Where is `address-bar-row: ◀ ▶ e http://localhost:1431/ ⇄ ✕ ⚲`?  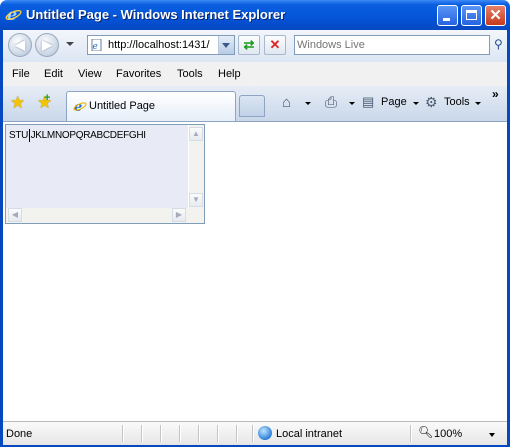 address-bar-row: ◀ ▶ e http://localhost:1431/ ⇄ ✕ ⚲ is located at coordinates (255, 46).